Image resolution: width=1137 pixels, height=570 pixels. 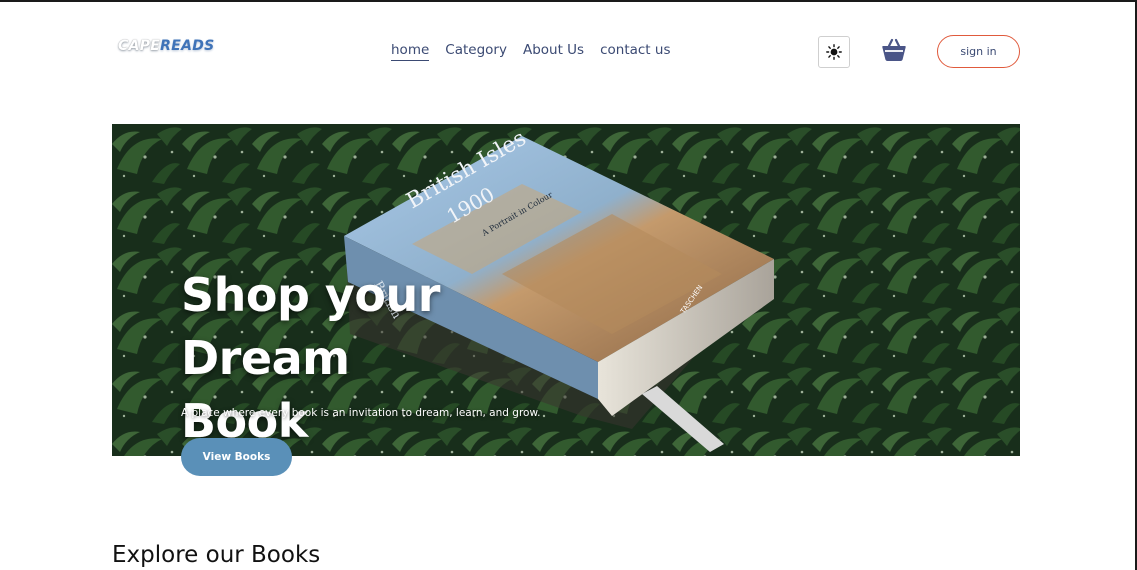 What do you see at coordinates (236, 457) in the screenshot?
I see `view-books-button: View Books` at bounding box center [236, 457].